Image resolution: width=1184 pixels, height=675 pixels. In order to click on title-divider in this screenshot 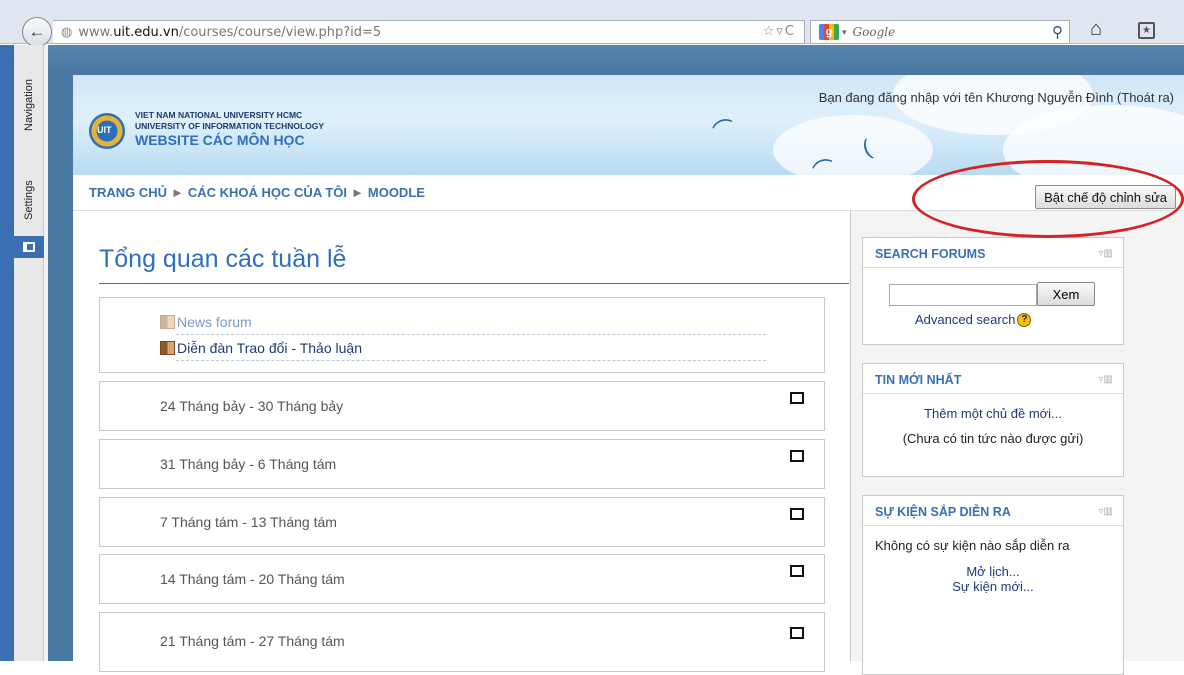, I will do `click(474, 283)`.